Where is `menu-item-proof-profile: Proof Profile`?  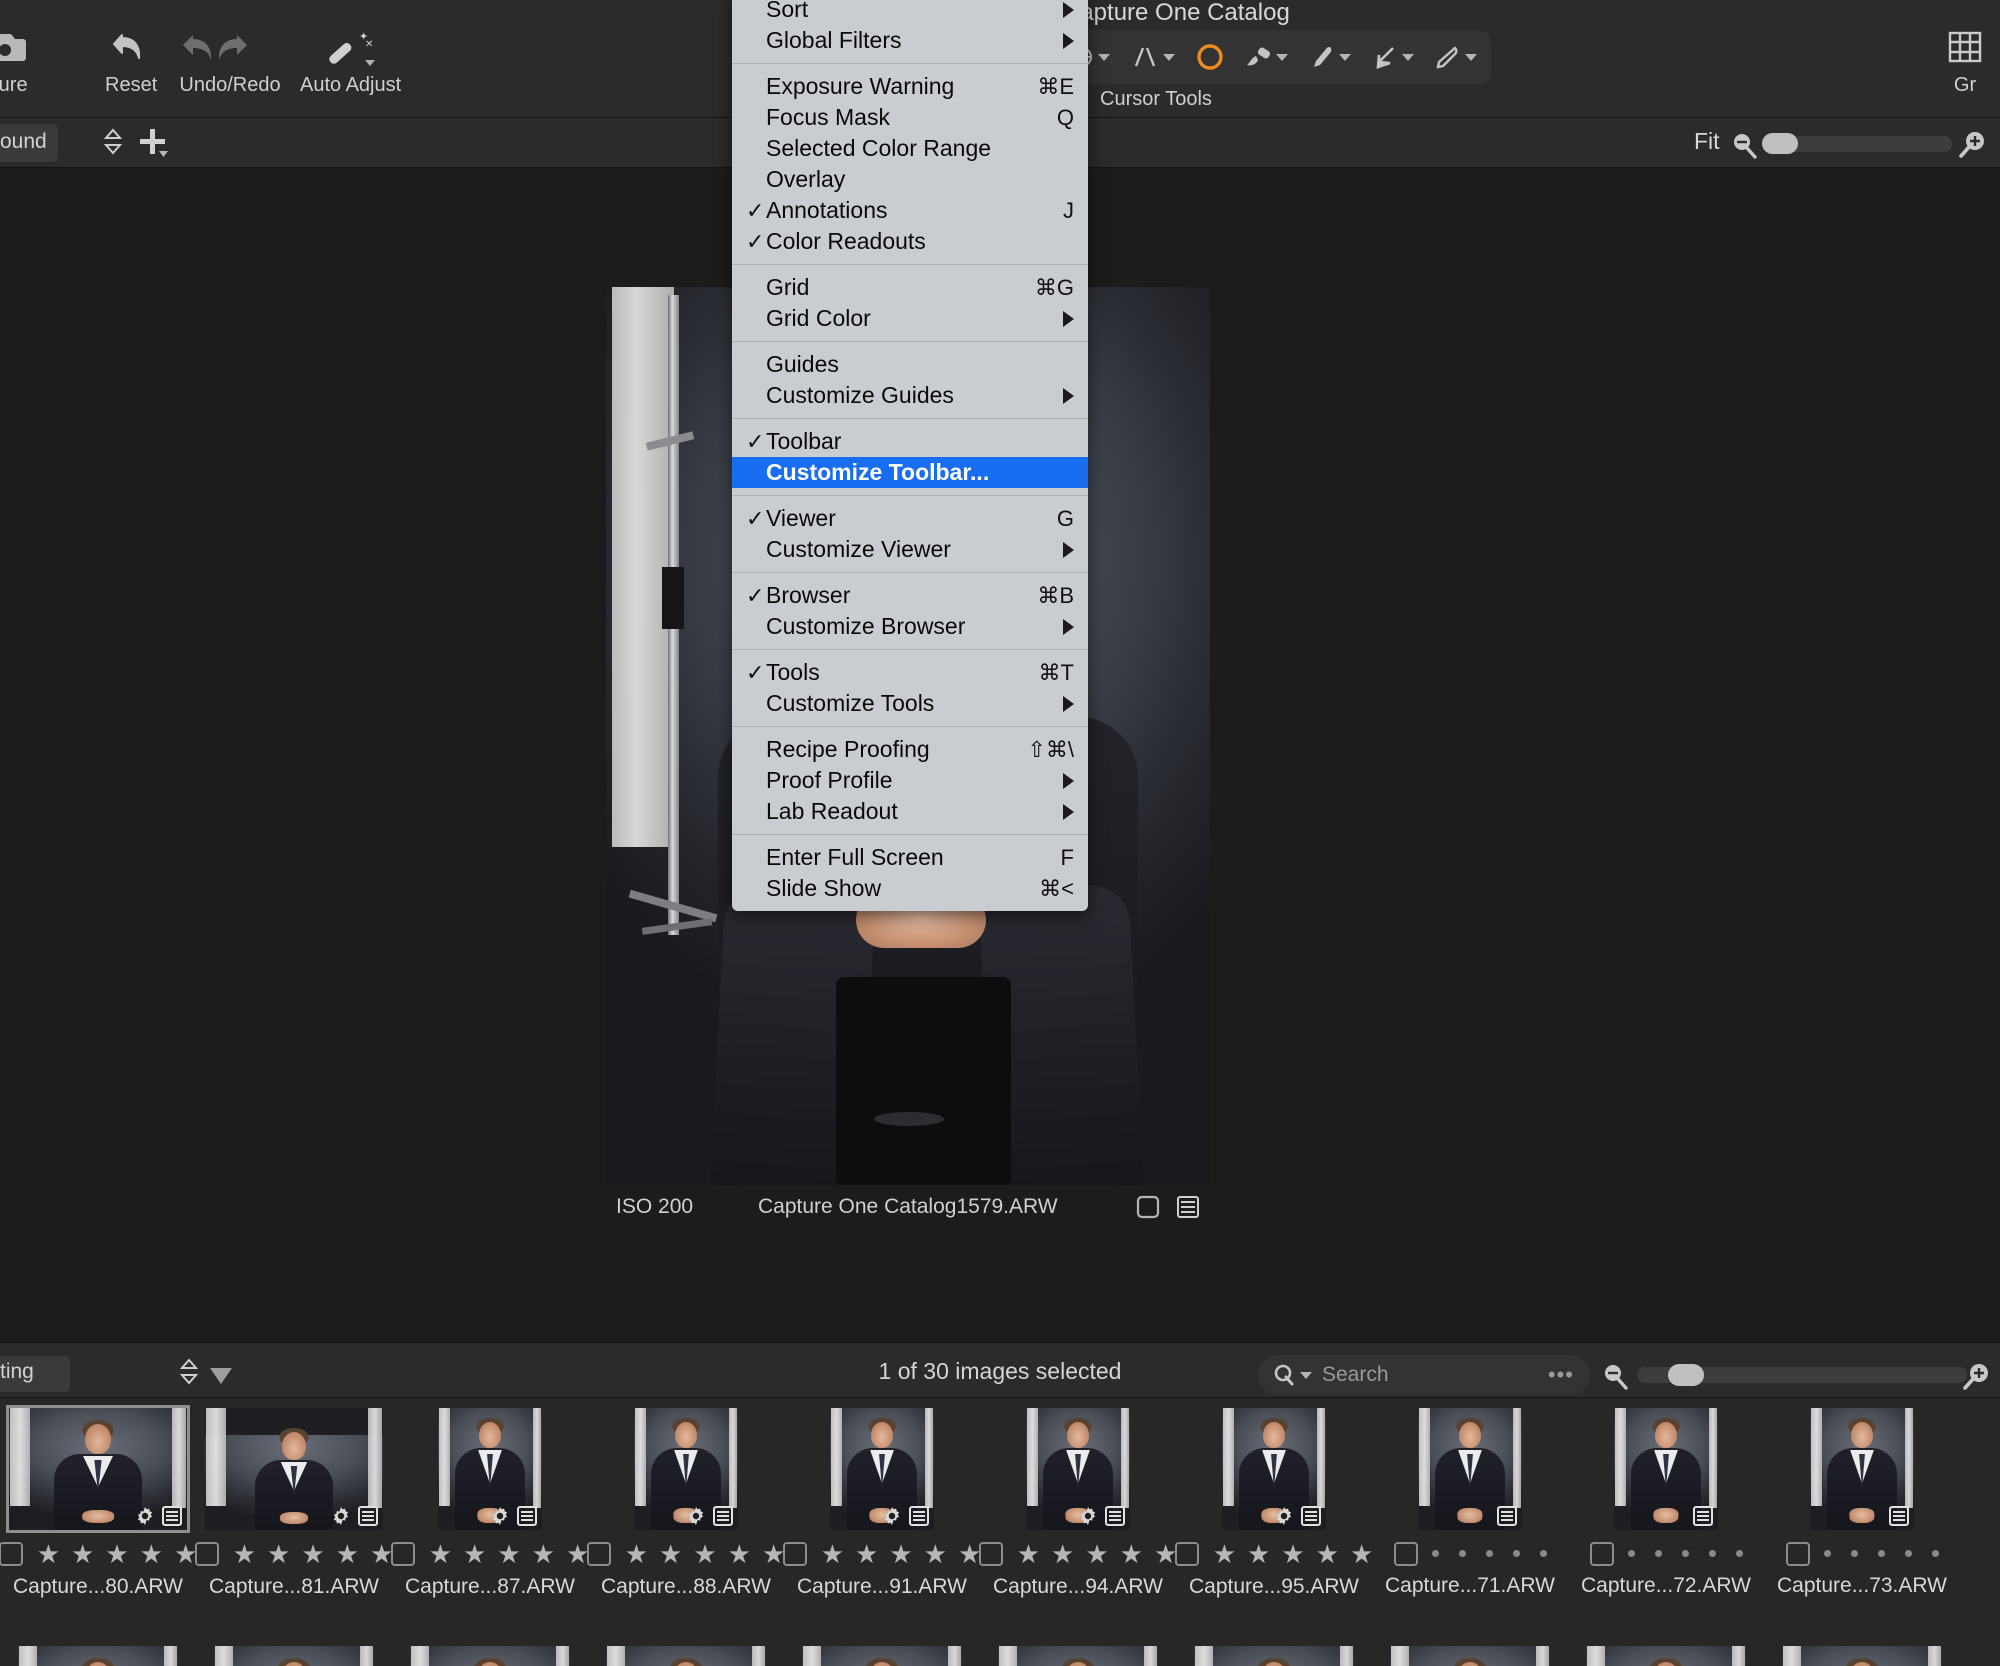 menu-item-proof-profile: Proof Profile is located at coordinates (910, 780).